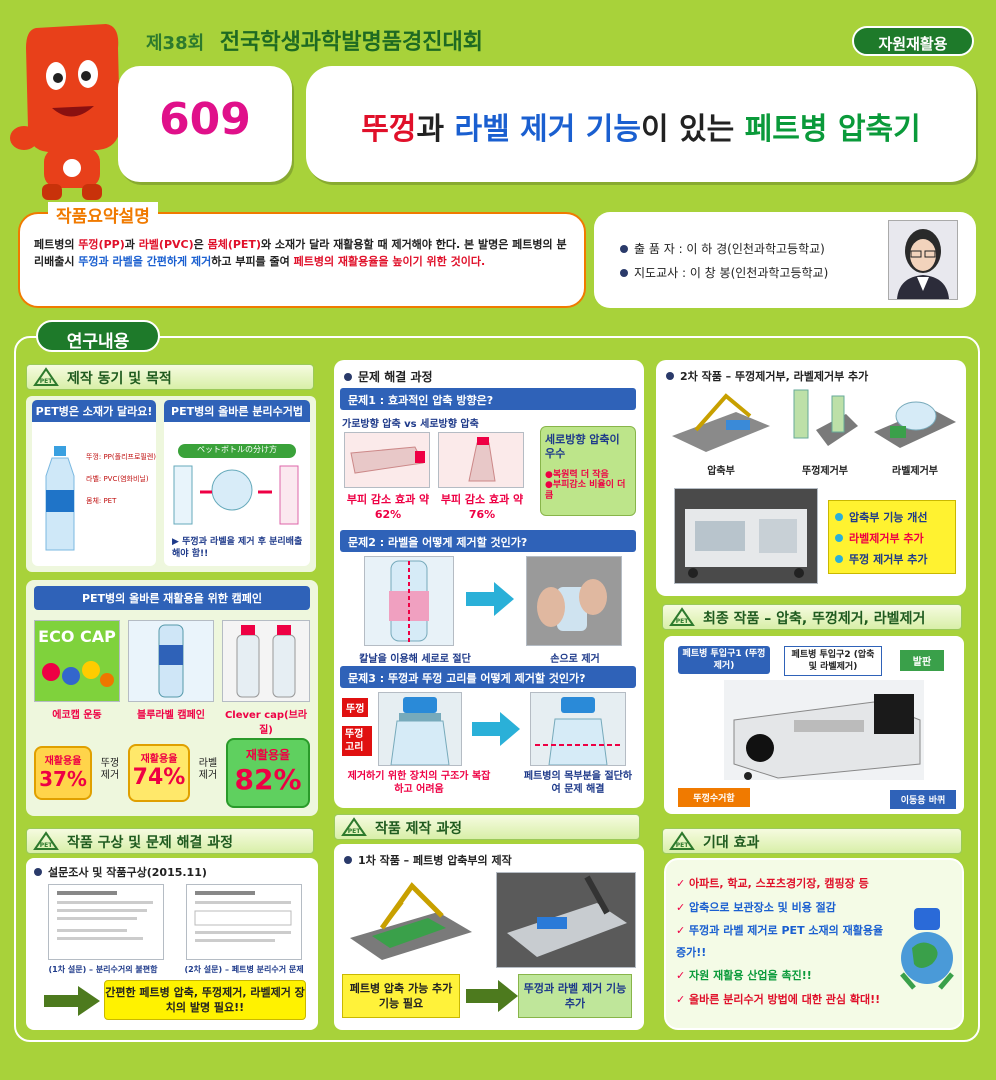 Image resolution: width=996 pixels, height=1080 pixels. Describe the element at coordinates (927, 949) in the screenshot. I see `globe-recycle-icon` at that location.